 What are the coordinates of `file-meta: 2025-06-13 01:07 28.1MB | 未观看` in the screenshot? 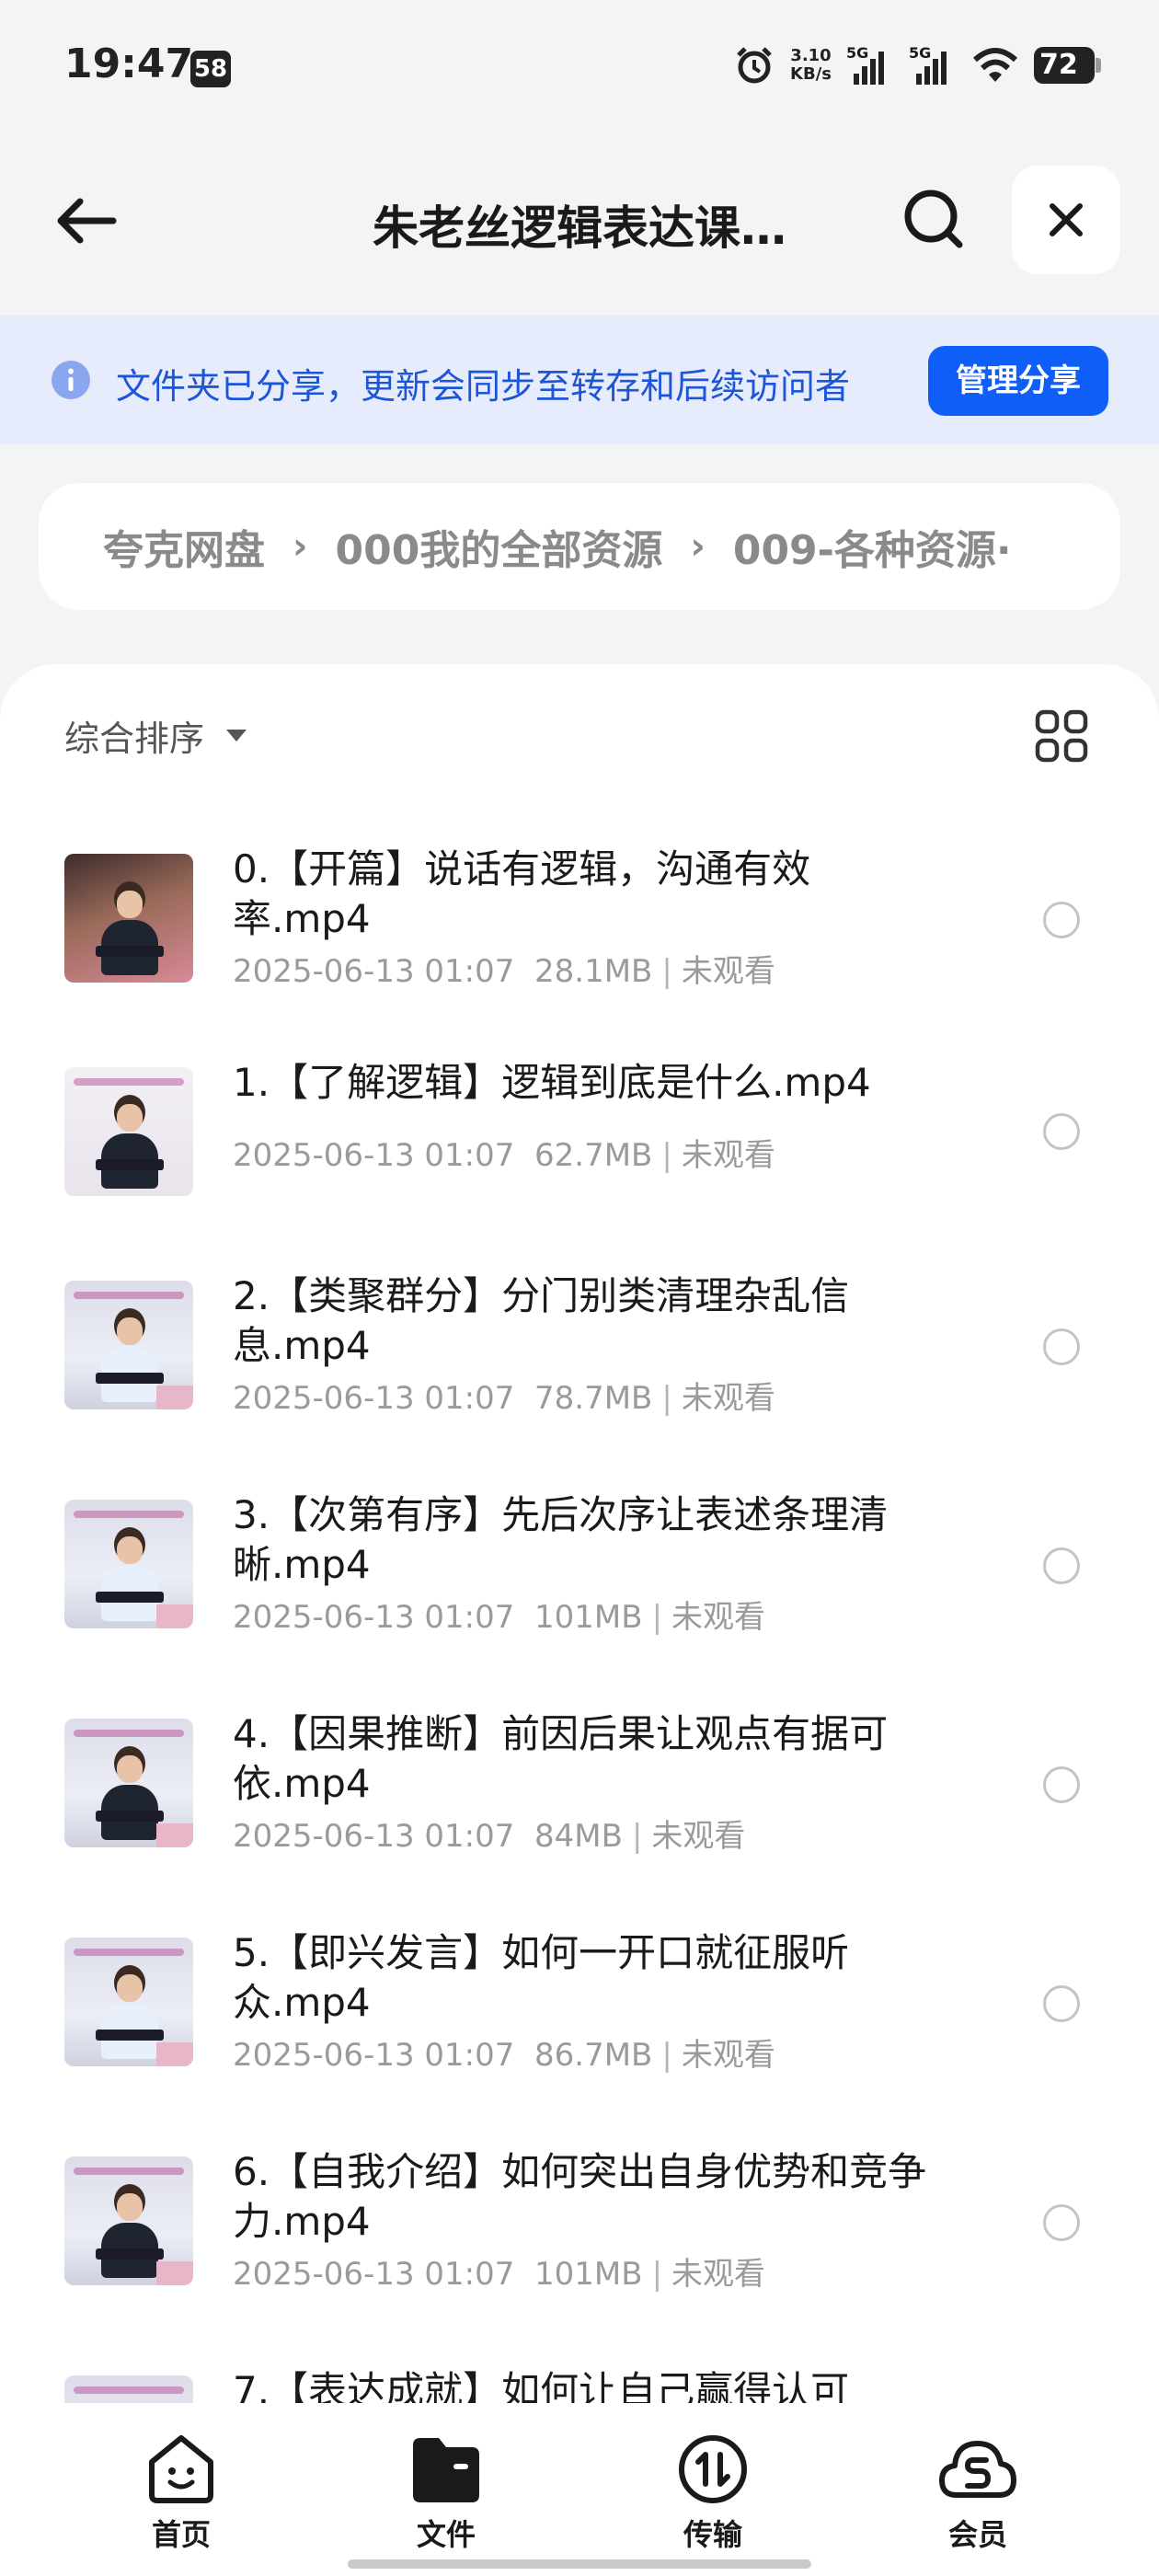 It's located at (504, 972).